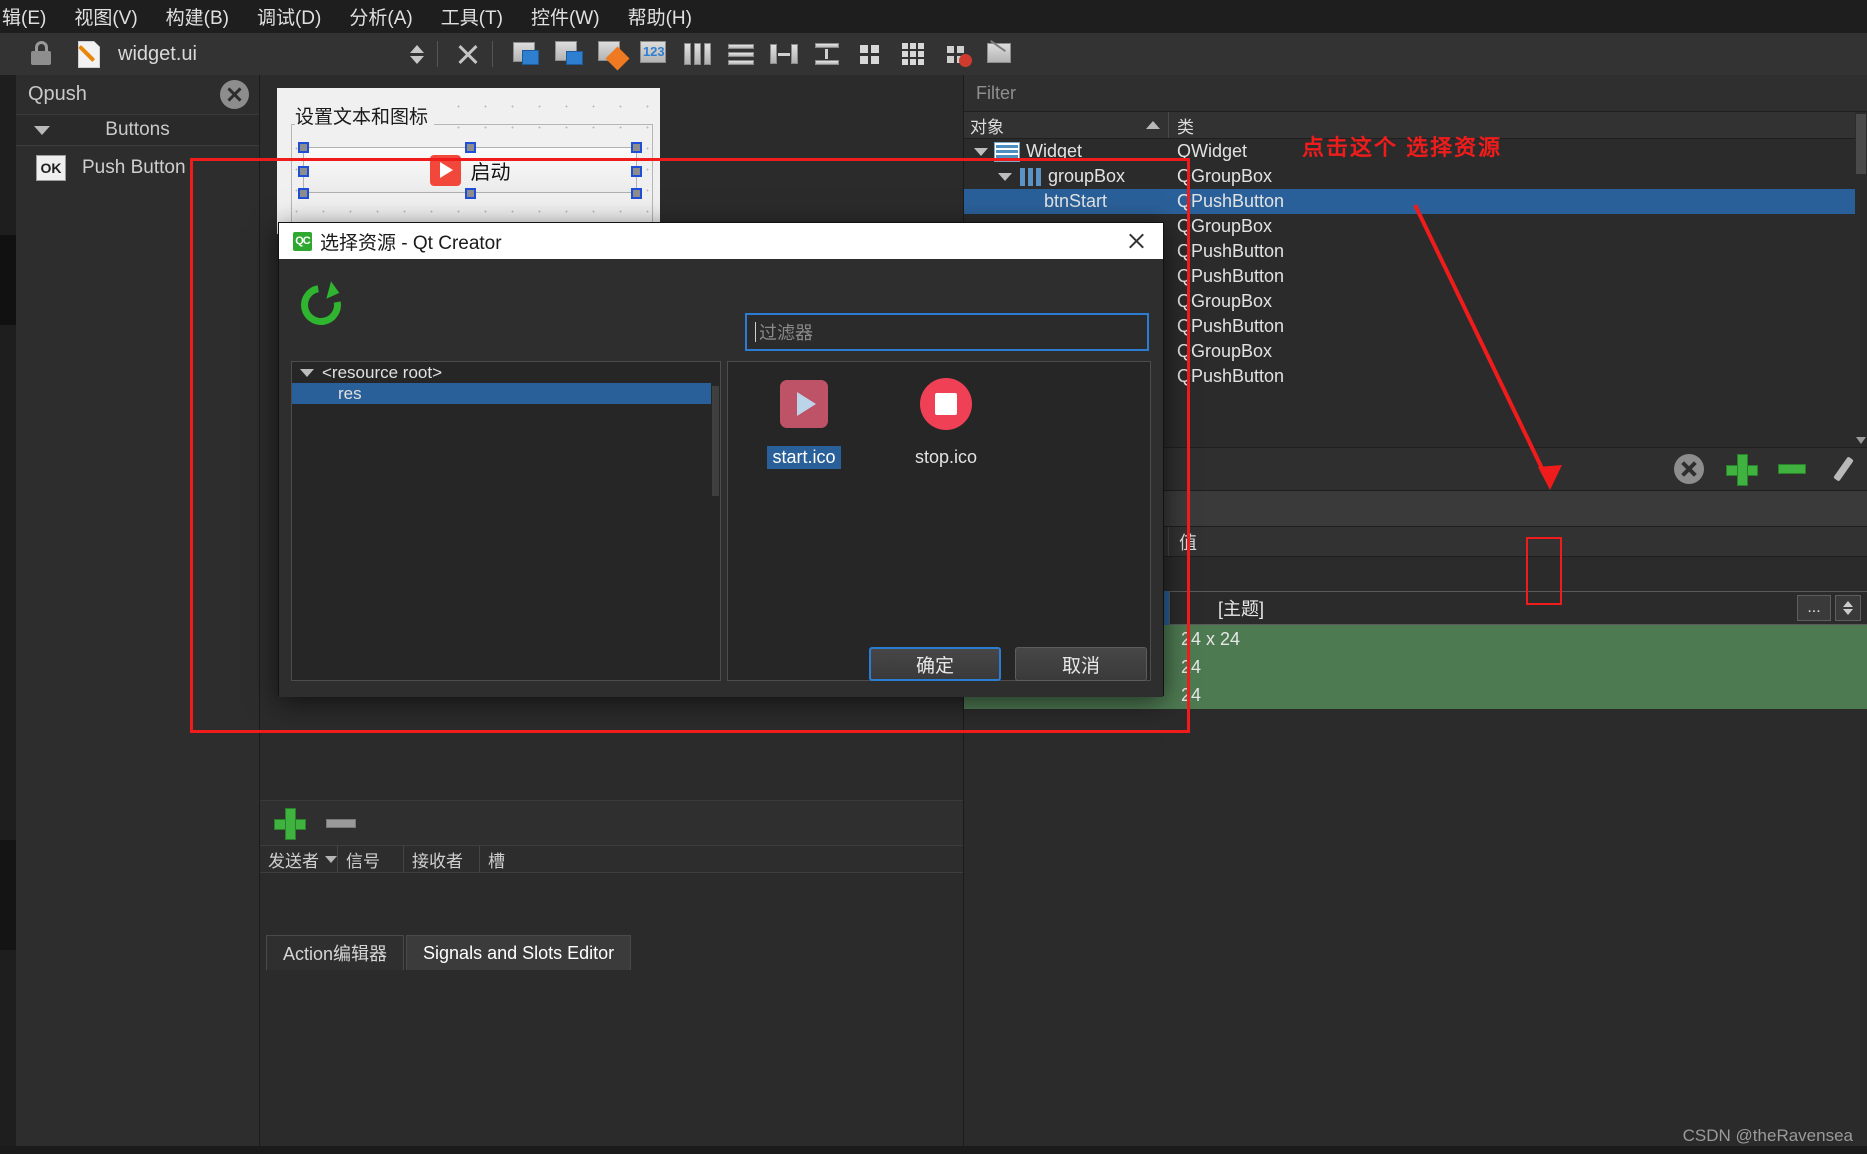 The image size is (1867, 1154). What do you see at coordinates (913, 54) in the screenshot?
I see `layout-grid-icon` at bounding box center [913, 54].